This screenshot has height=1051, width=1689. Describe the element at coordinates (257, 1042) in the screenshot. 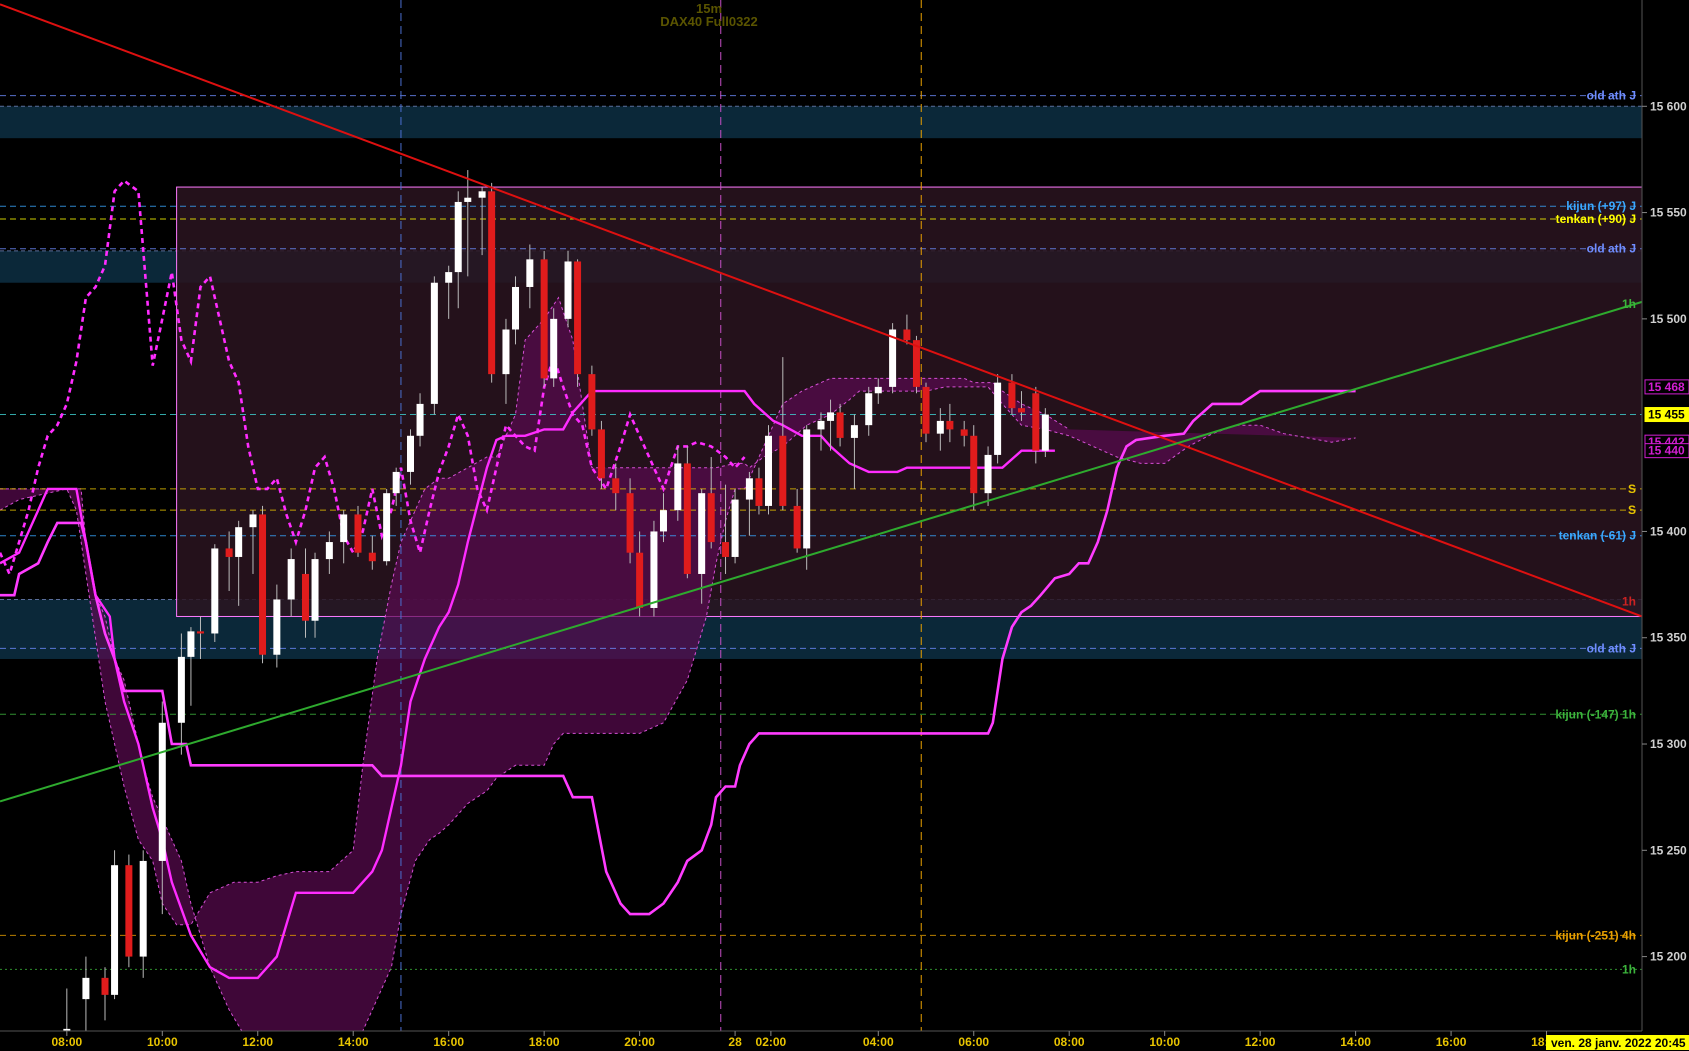

I see `time-tick-label: 12:00` at that location.